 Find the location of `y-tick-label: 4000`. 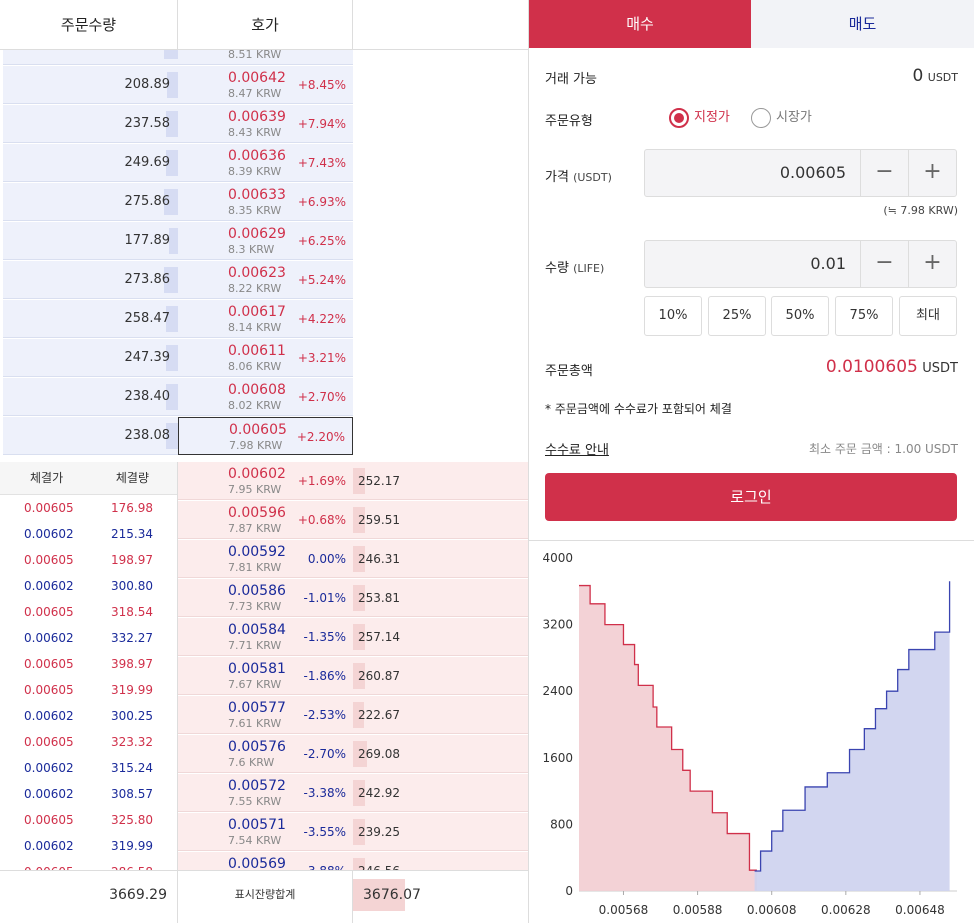

y-tick-label: 4000 is located at coordinates (557, 558).